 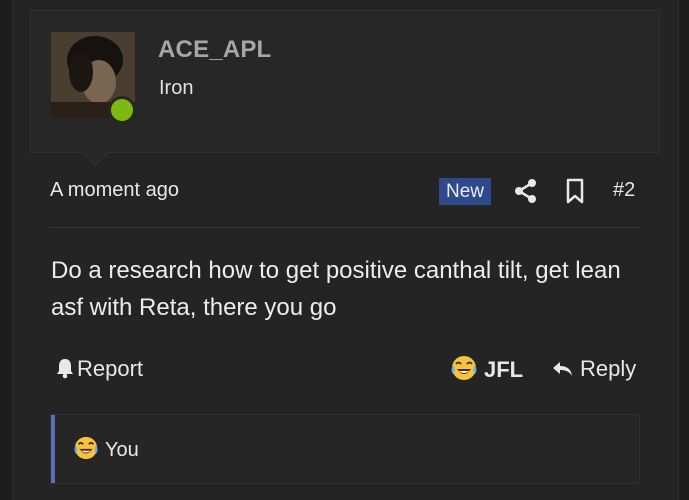 What do you see at coordinates (526, 191) in the screenshot?
I see `share-icon` at bounding box center [526, 191].